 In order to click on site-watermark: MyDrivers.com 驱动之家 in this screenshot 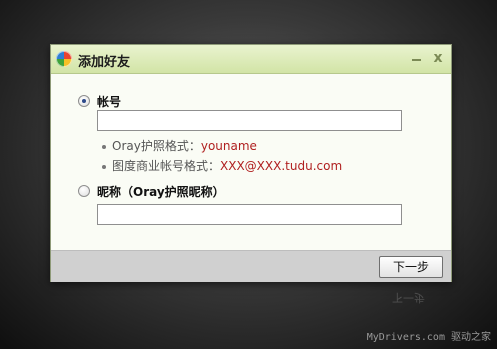, I will do `click(428, 337)`.